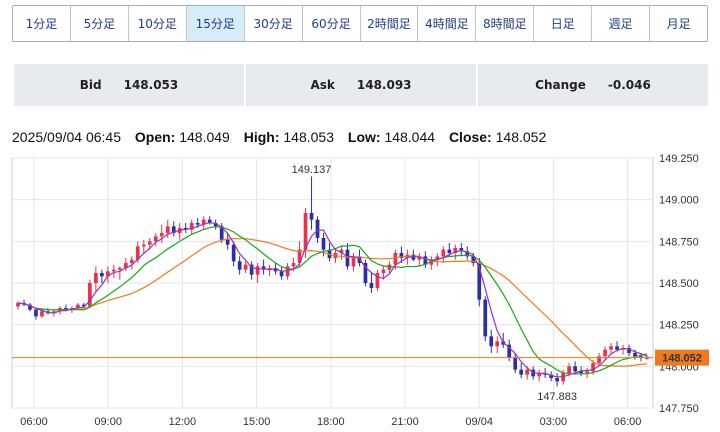 Image resolution: width=720 pixels, height=432 pixels. What do you see at coordinates (389, 23) in the screenshot?
I see `tab-timeframe: 2時間足` at bounding box center [389, 23].